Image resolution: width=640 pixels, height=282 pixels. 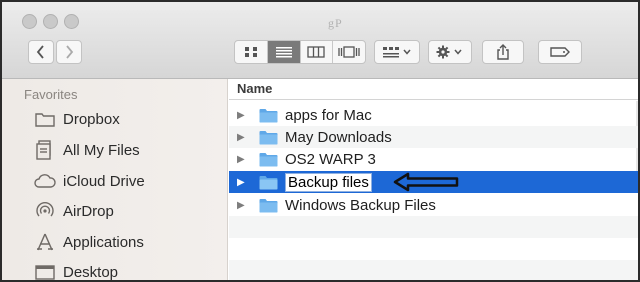 I want to click on file-row-windows-backup-files: ▶ Windows Backup Files, so click(x=433, y=205).